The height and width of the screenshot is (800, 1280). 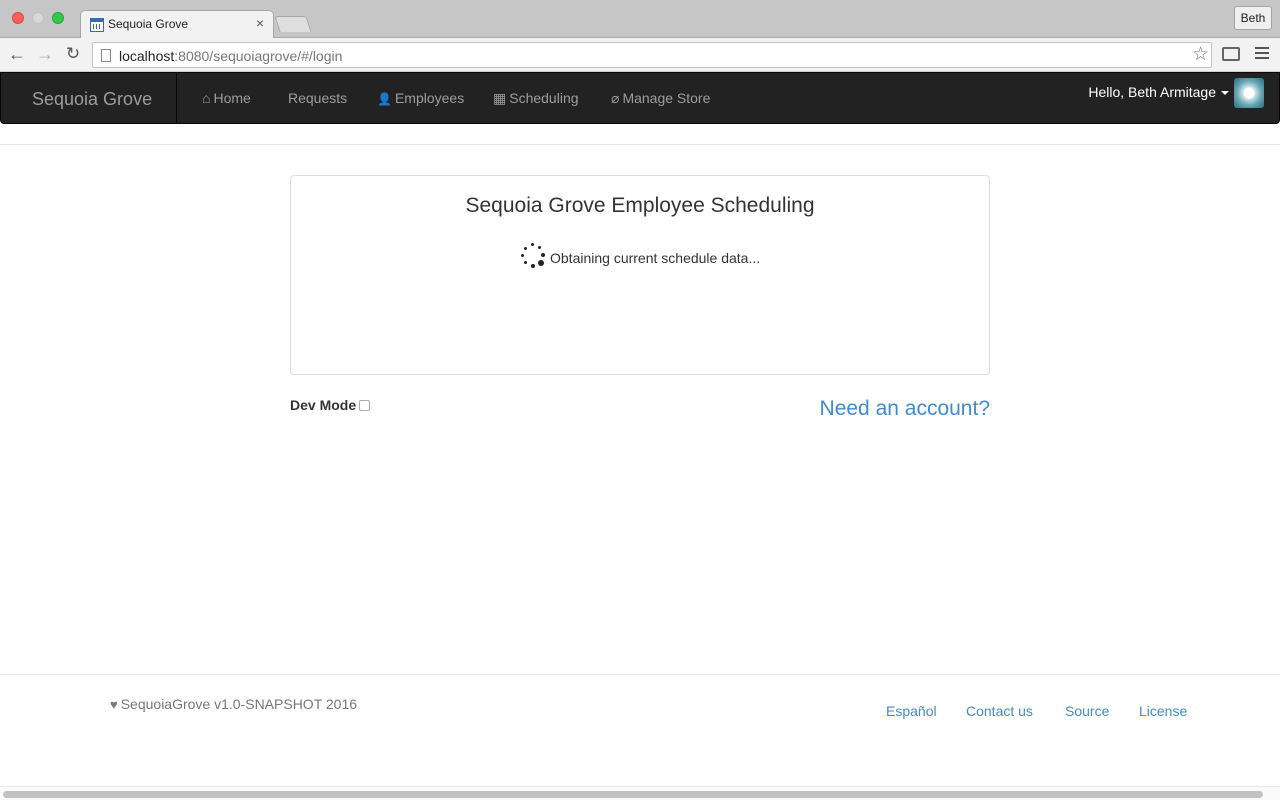 What do you see at coordinates (176, 98) in the screenshot?
I see `navbar-divider` at bounding box center [176, 98].